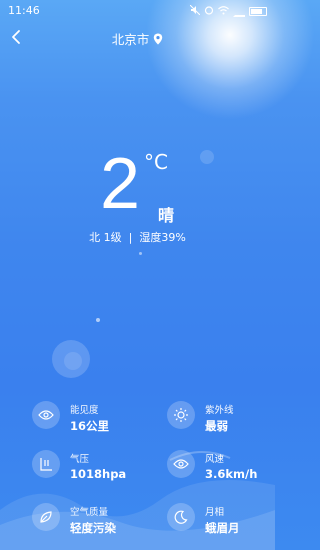  I want to click on moon-icon, so click(181, 517).